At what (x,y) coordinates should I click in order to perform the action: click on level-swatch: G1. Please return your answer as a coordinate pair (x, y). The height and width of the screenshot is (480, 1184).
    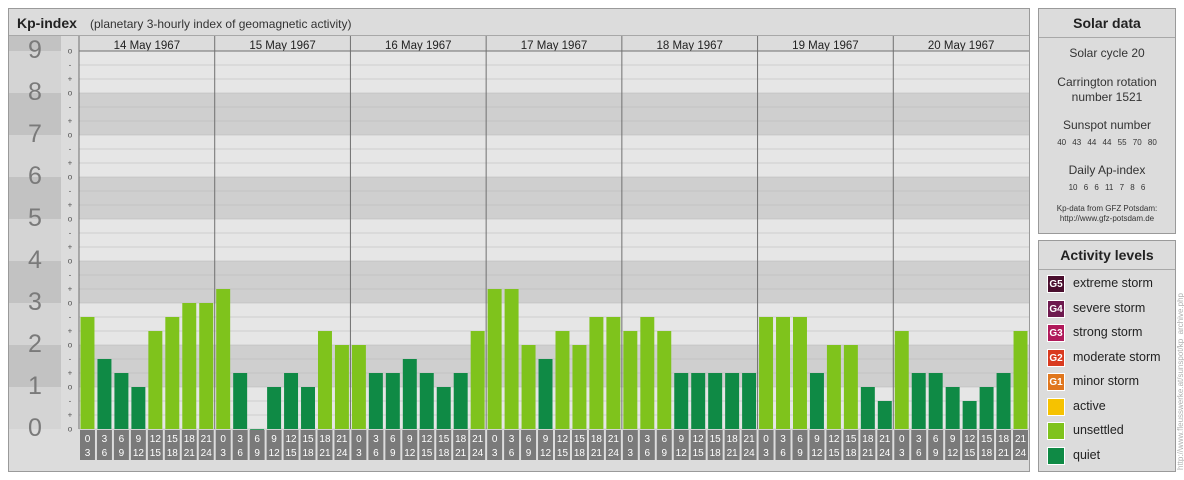
    Looking at the image, I should click on (1056, 382).